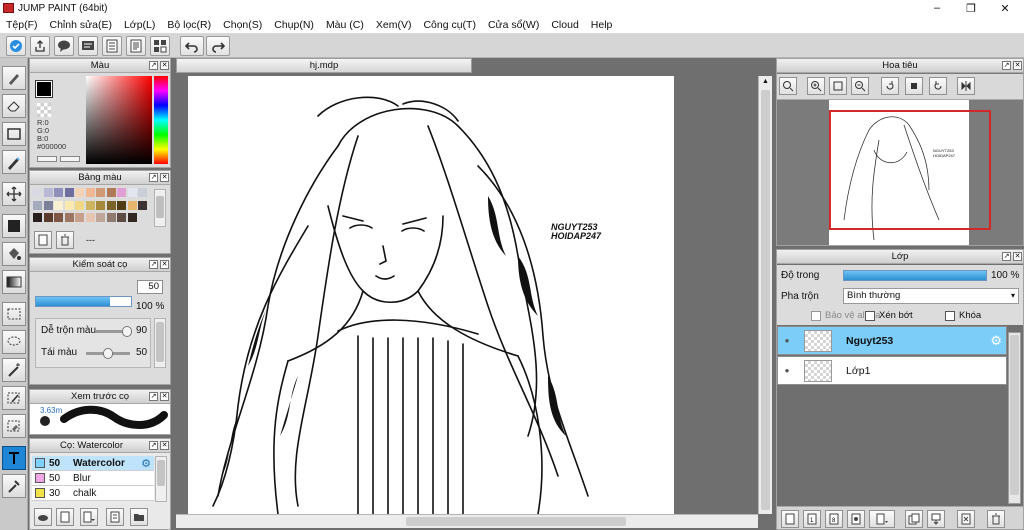  Describe the element at coordinates (160, 46) in the screenshot. I see `grid-button` at that location.